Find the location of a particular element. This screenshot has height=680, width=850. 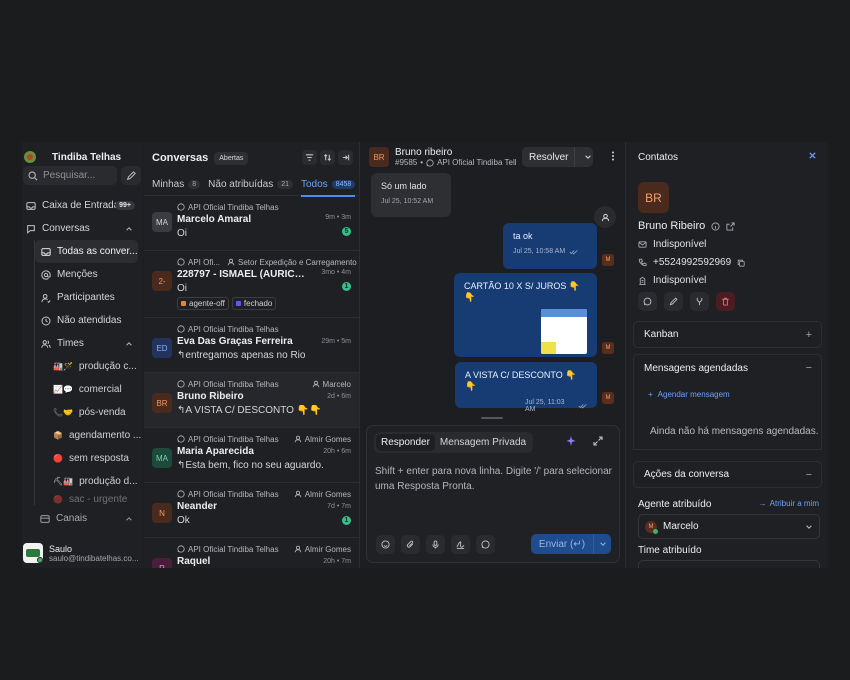

resolve-dropdown is located at coordinates (583, 157).